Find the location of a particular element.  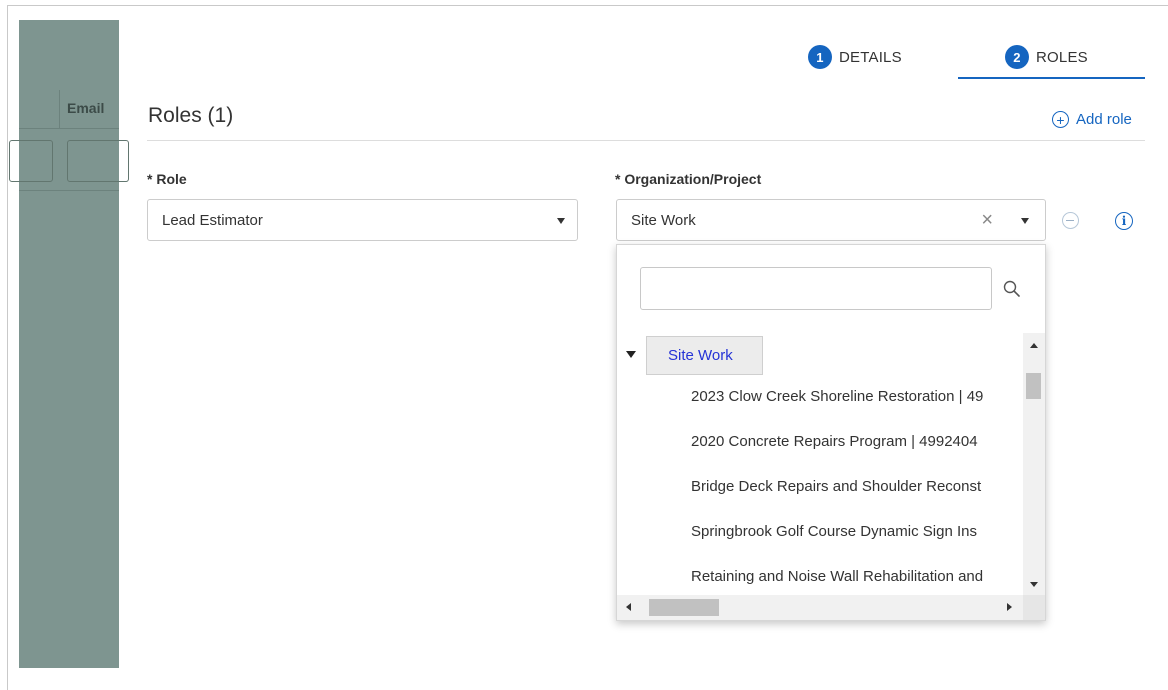

vertical-scrollbar is located at coordinates (1034, 464).